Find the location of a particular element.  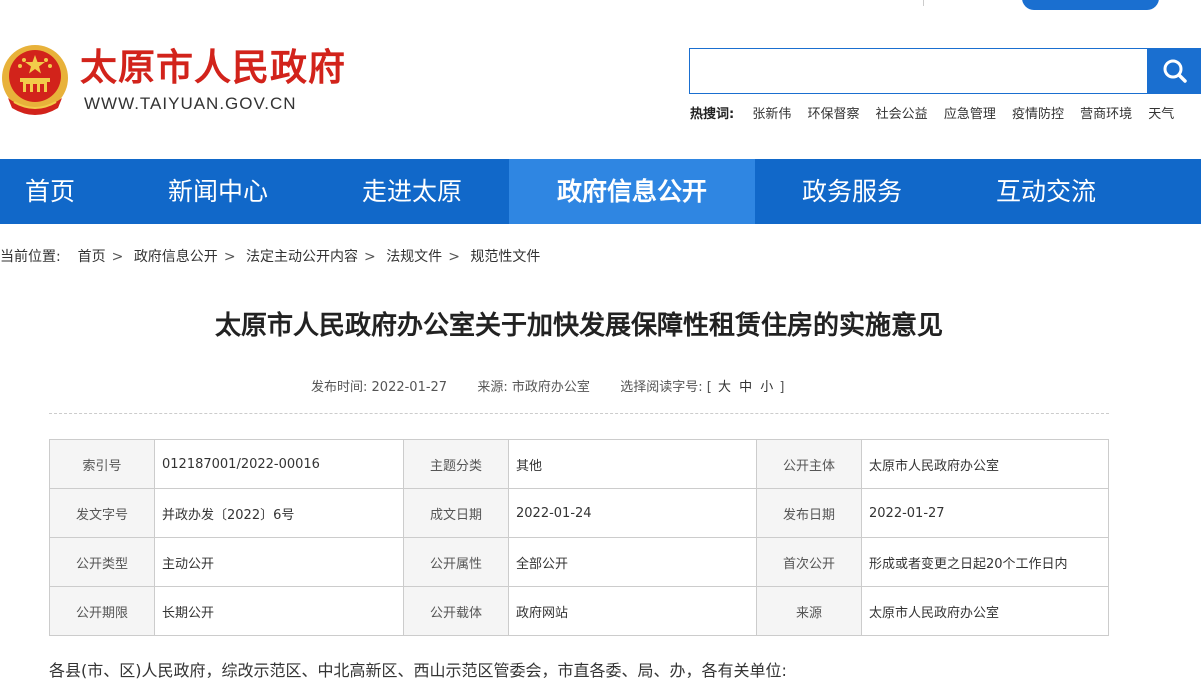

national-emblem-icon is located at coordinates (35, 80).